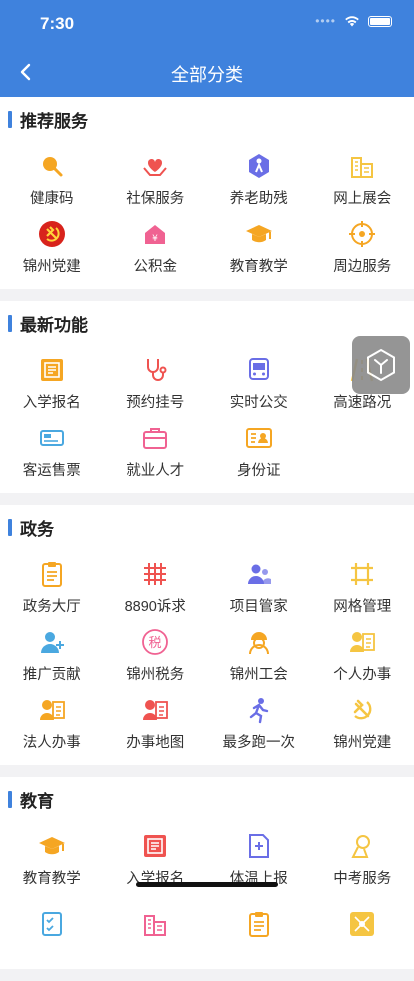 The width and height of the screenshot is (414, 981). I want to click on section-title: 推荐服务, so click(54, 119).